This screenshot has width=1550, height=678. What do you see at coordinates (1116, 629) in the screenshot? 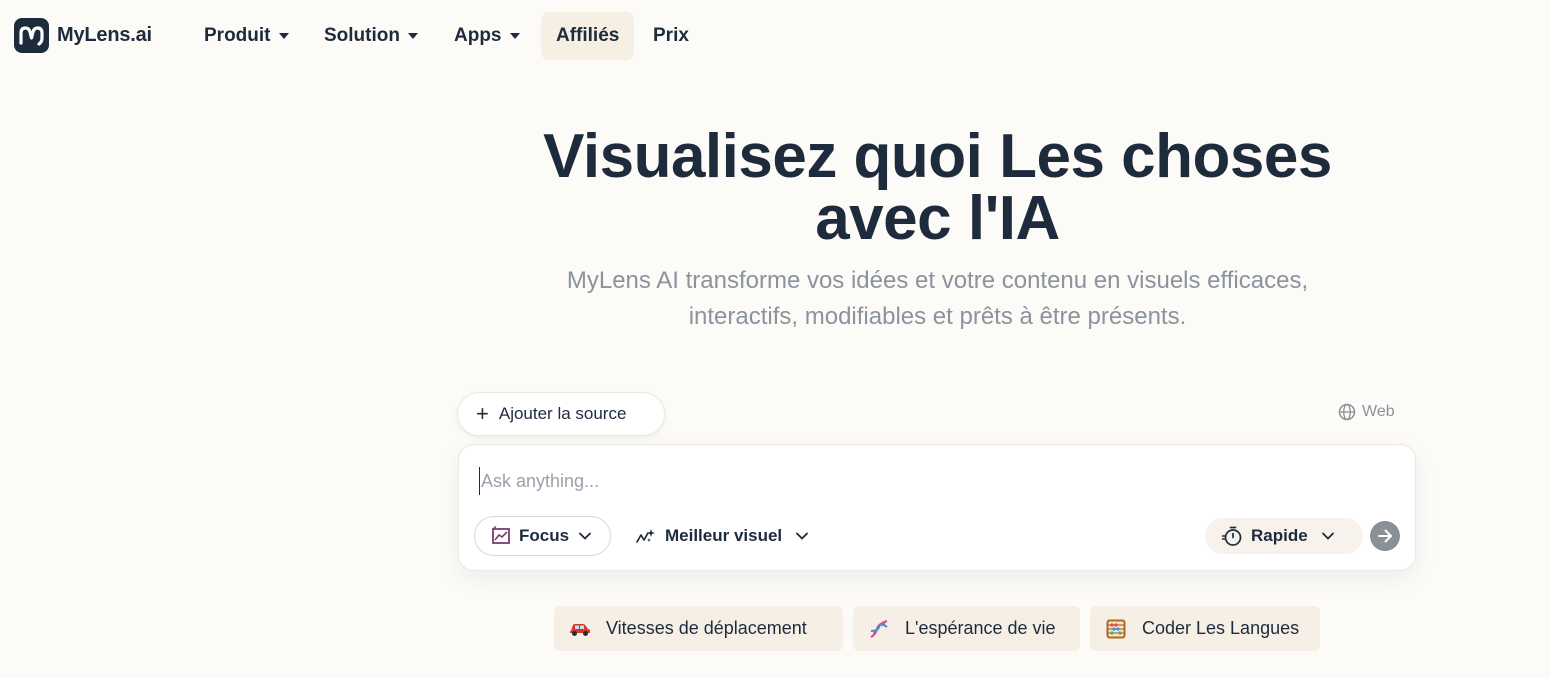
I see `abacus-icon` at bounding box center [1116, 629].